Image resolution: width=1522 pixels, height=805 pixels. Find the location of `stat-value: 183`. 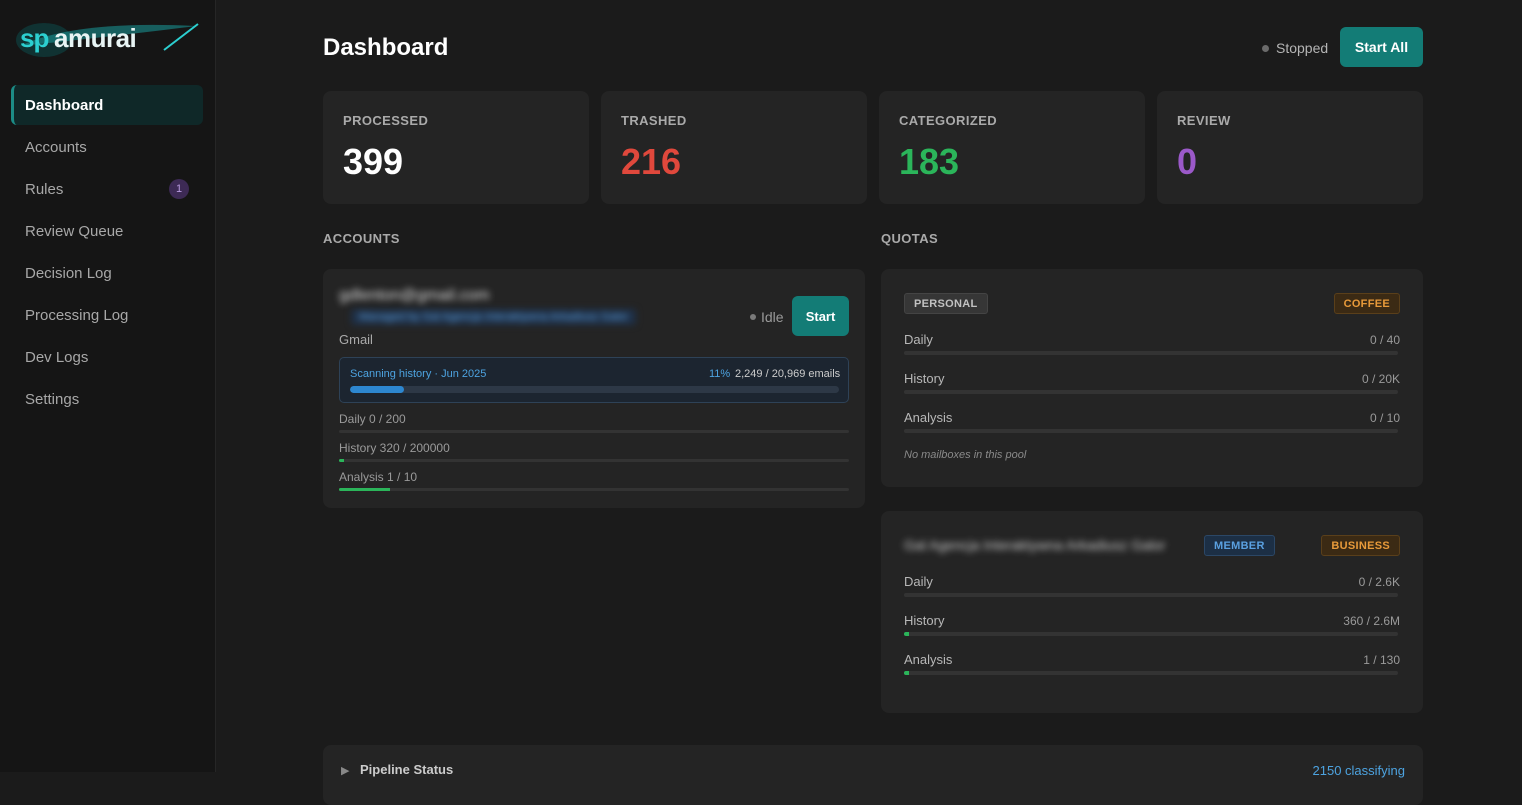

stat-value: 183 is located at coordinates (929, 161).